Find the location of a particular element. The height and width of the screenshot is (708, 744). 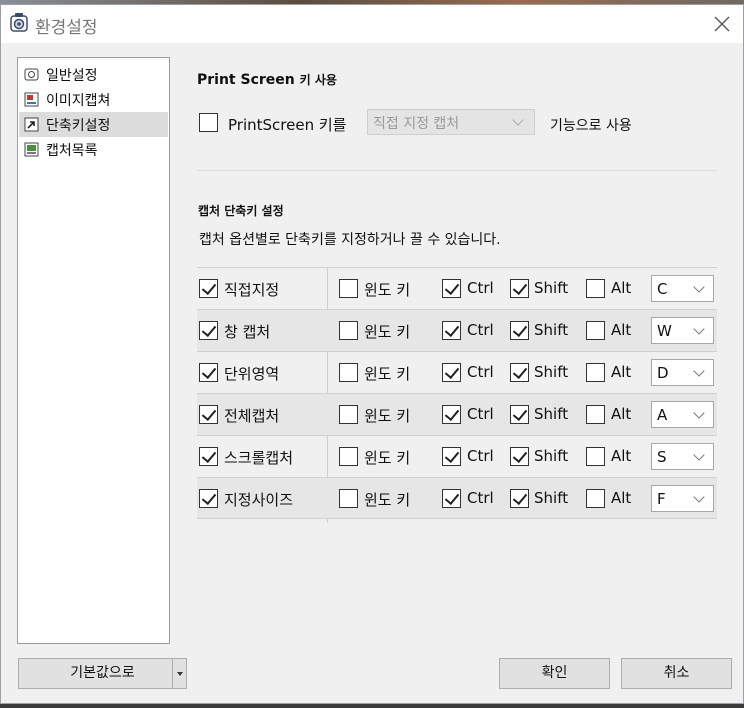

nav-item-general: 일반설정 is located at coordinates (93, 74).